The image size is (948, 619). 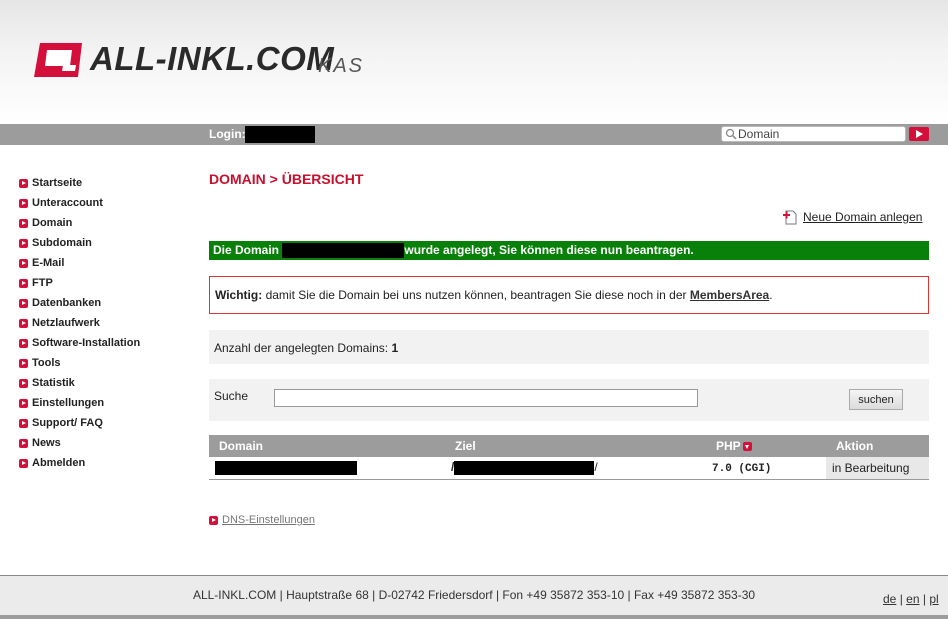 I want to click on cell-ziel: / /, so click(x=575, y=468).